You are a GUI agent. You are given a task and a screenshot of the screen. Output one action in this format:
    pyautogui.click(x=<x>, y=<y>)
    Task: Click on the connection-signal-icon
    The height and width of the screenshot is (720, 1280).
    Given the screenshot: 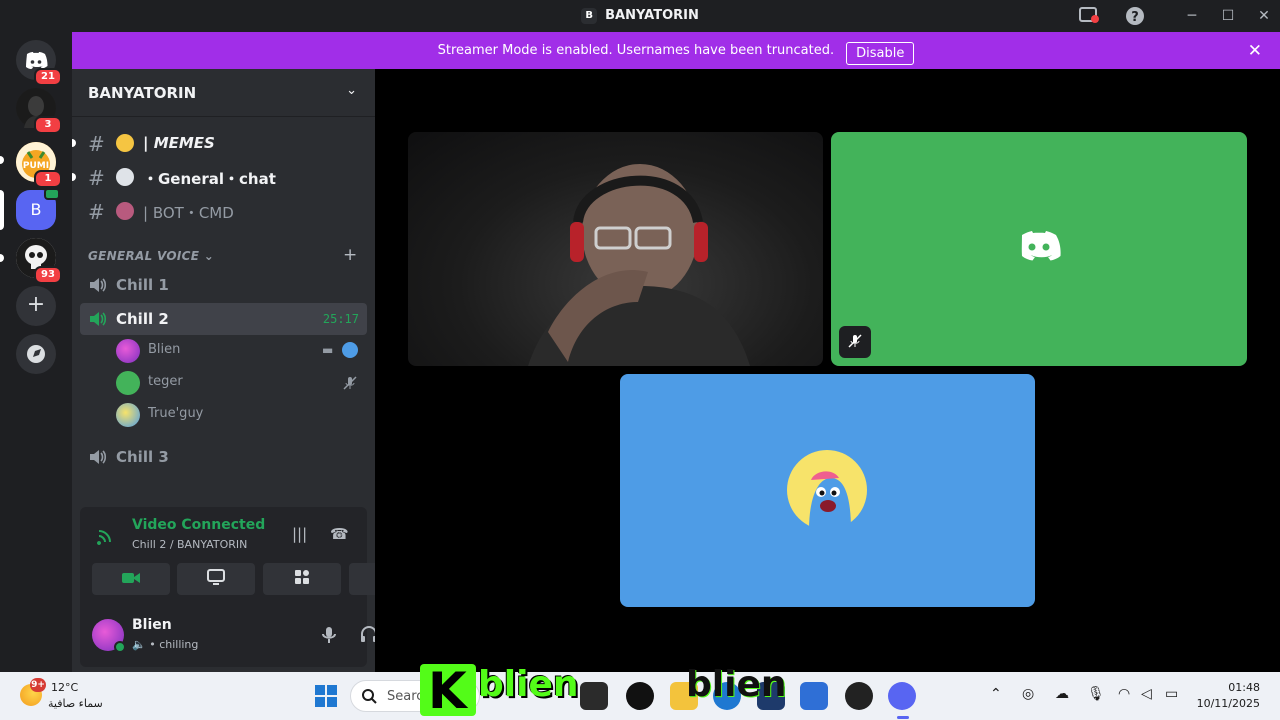 What is the action you would take?
    pyautogui.click(x=106, y=535)
    